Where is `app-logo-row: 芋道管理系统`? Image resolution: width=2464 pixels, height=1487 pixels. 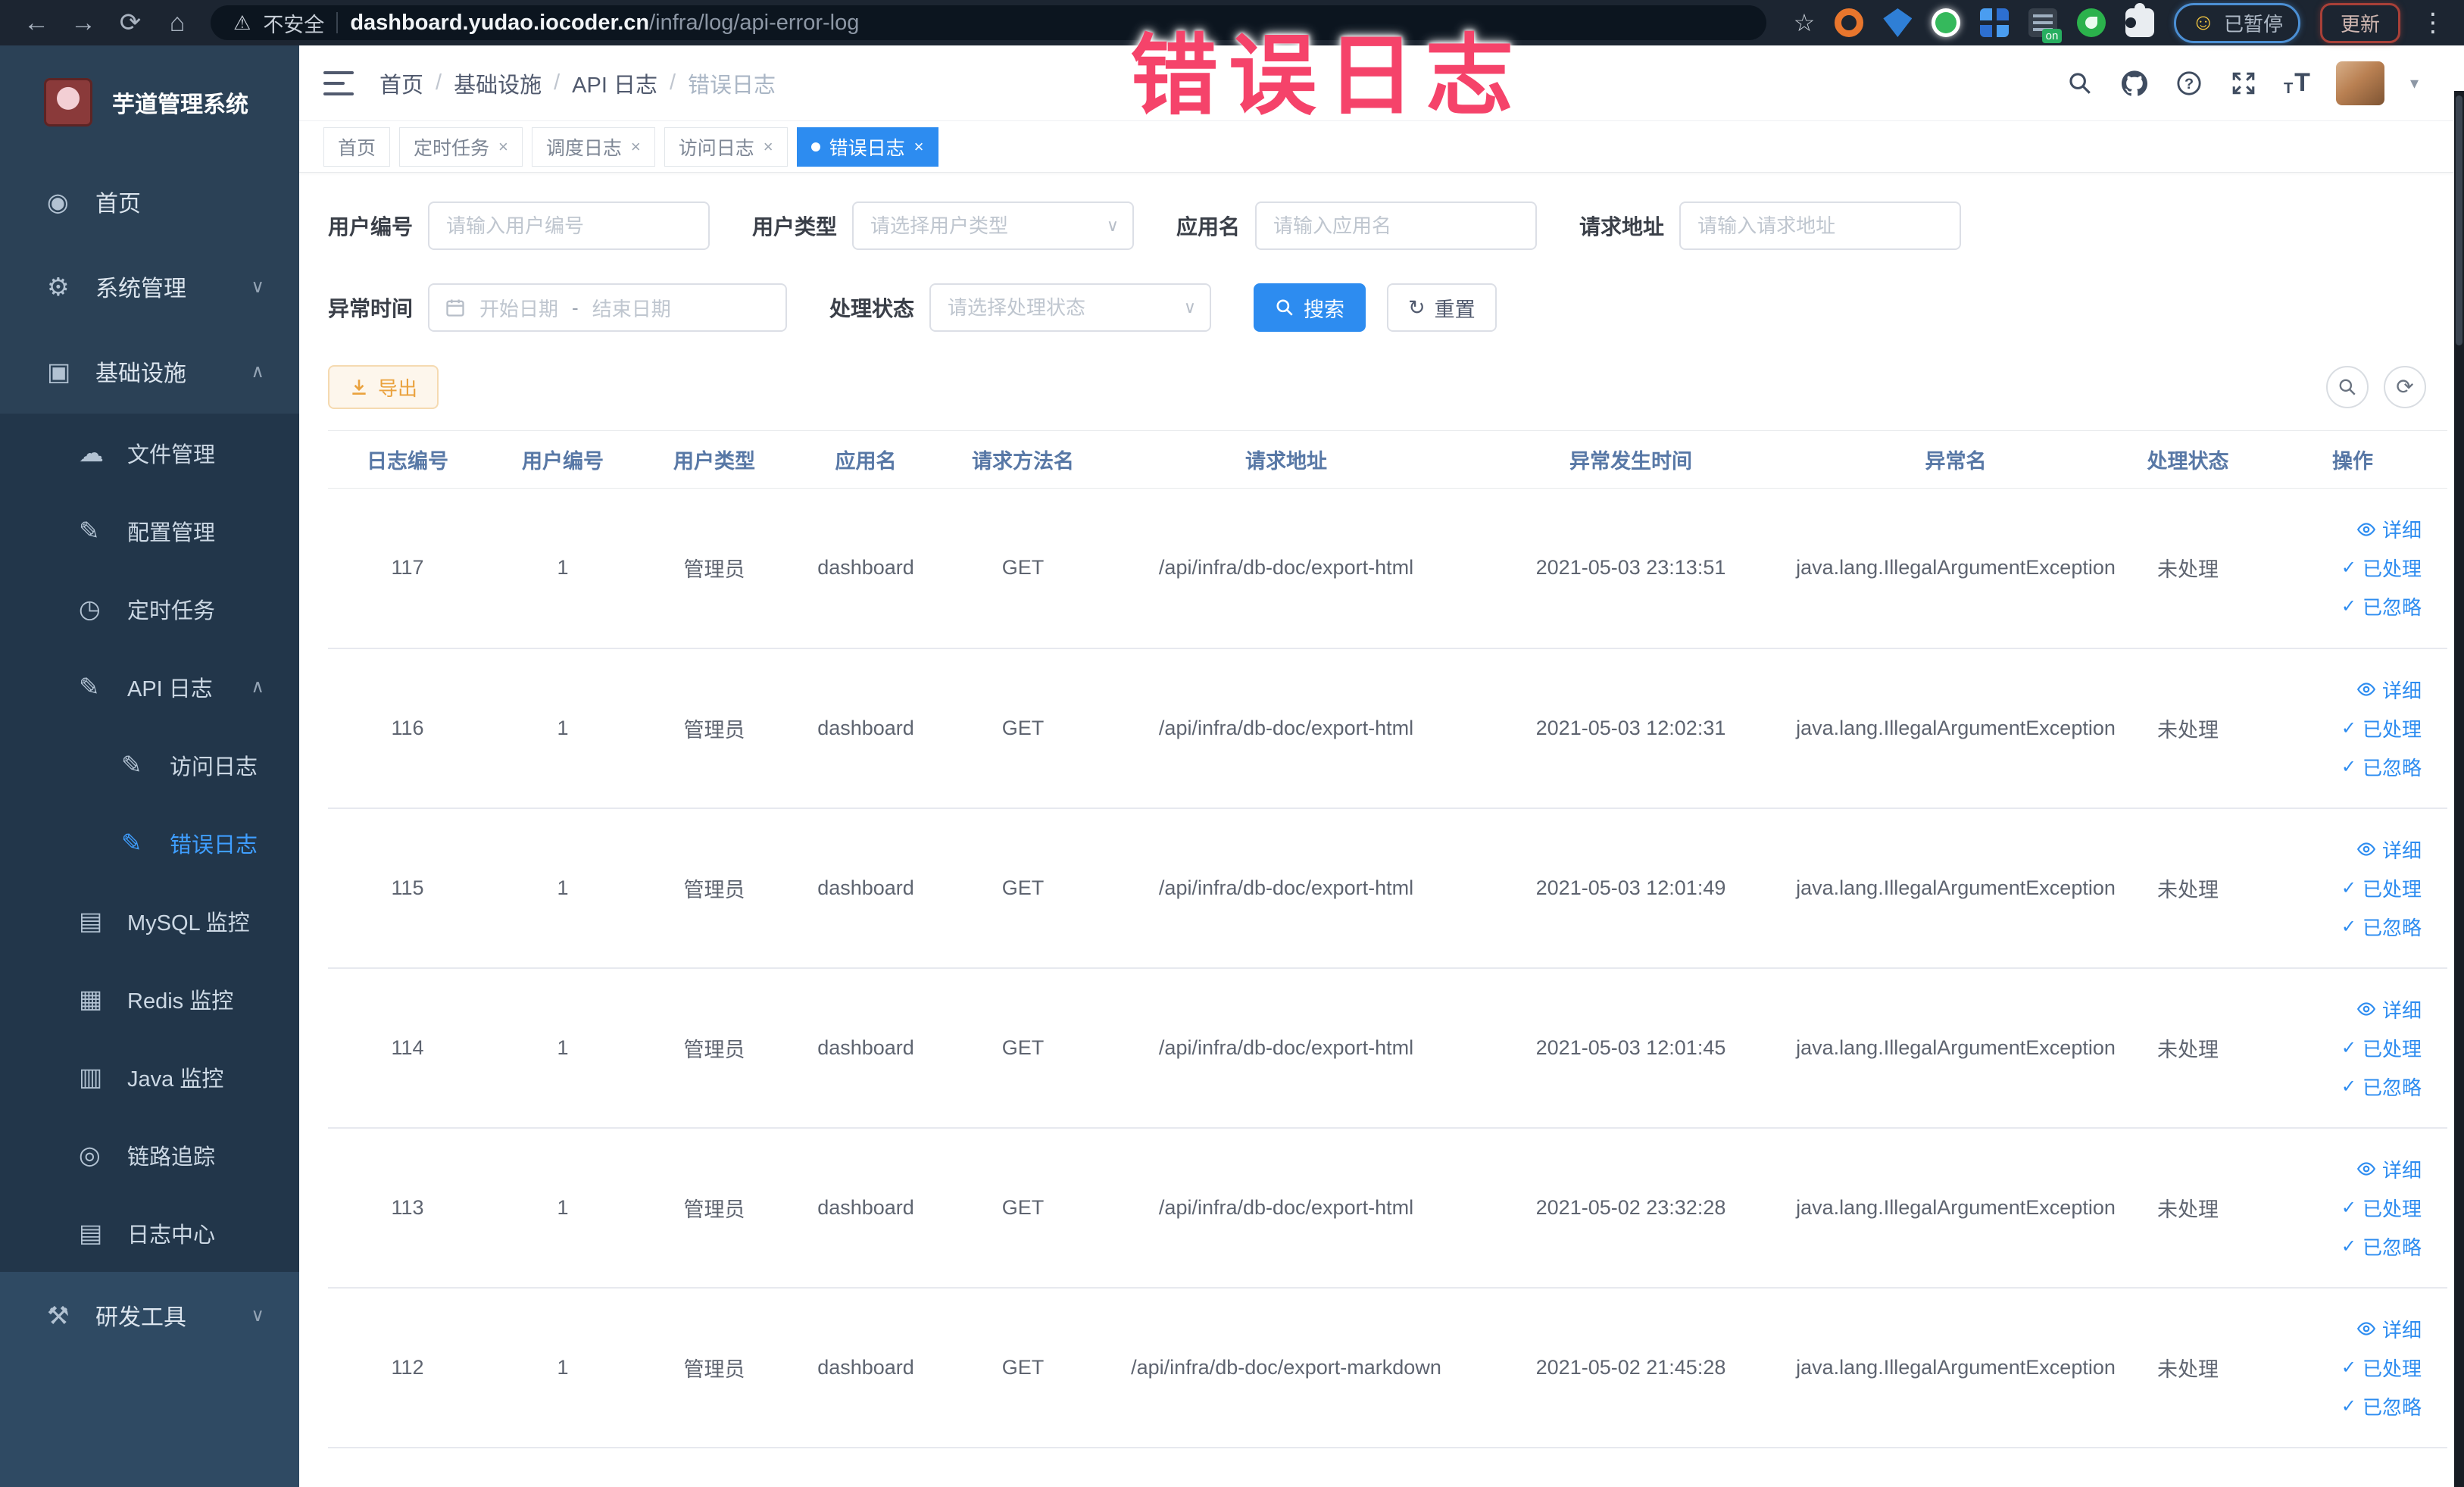 app-logo-row: 芋道管理系统 is located at coordinates (149, 102).